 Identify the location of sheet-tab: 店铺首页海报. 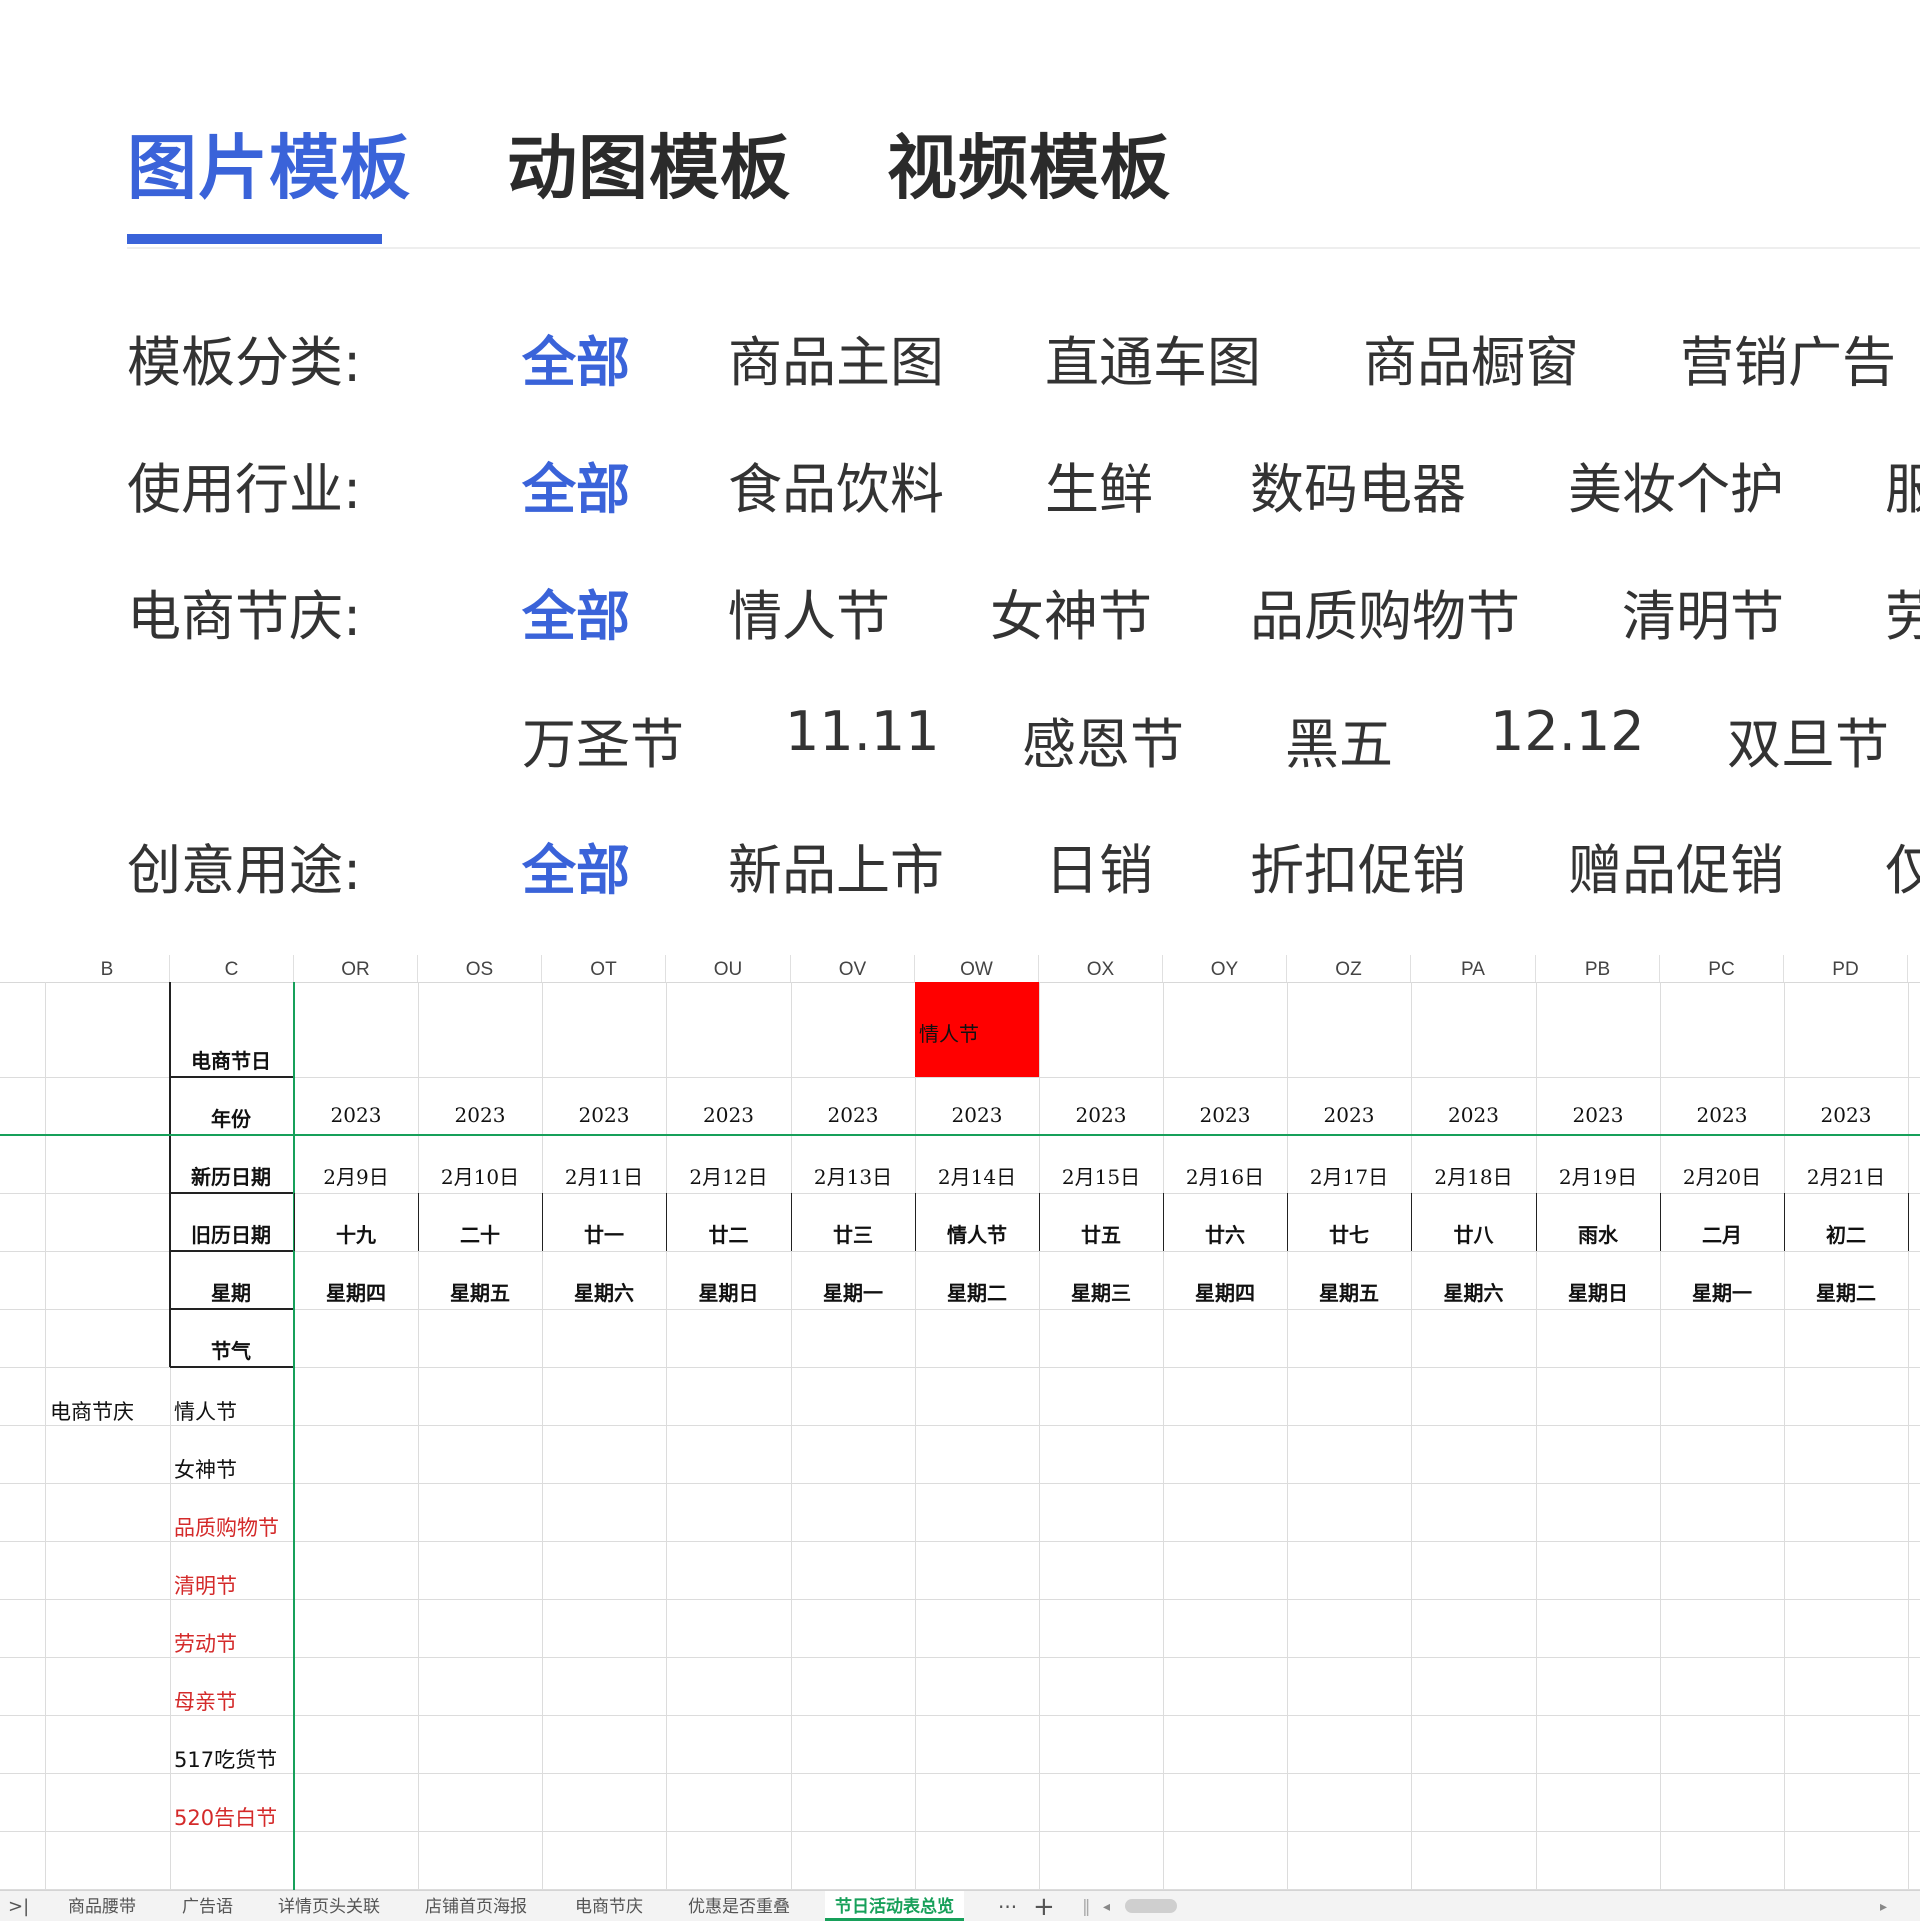
(476, 1906).